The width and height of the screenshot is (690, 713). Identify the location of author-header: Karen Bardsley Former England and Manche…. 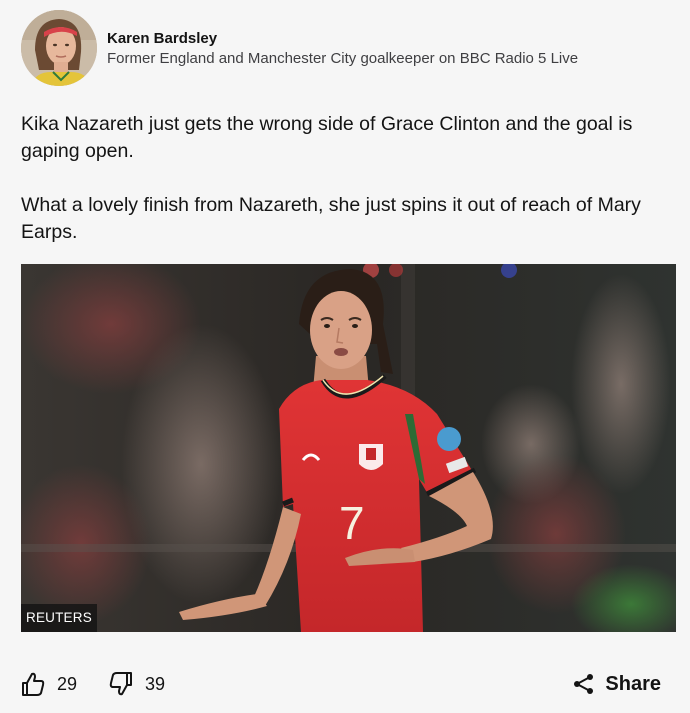
(299, 48).